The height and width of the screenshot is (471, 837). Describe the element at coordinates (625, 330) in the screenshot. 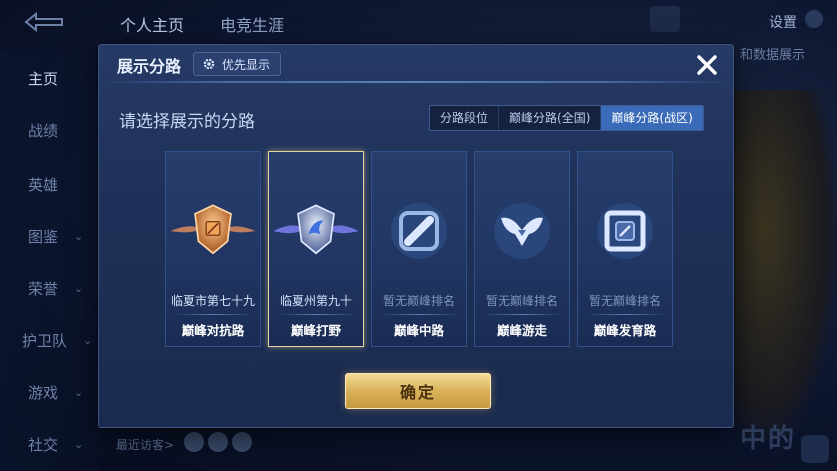

I see `card-lane-label: 巅峰发育路` at that location.